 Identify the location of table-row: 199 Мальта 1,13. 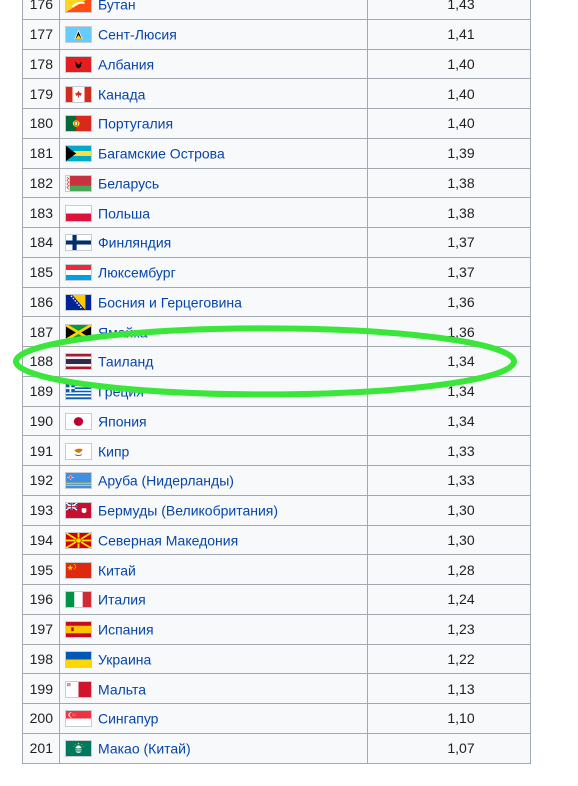
(276, 688).